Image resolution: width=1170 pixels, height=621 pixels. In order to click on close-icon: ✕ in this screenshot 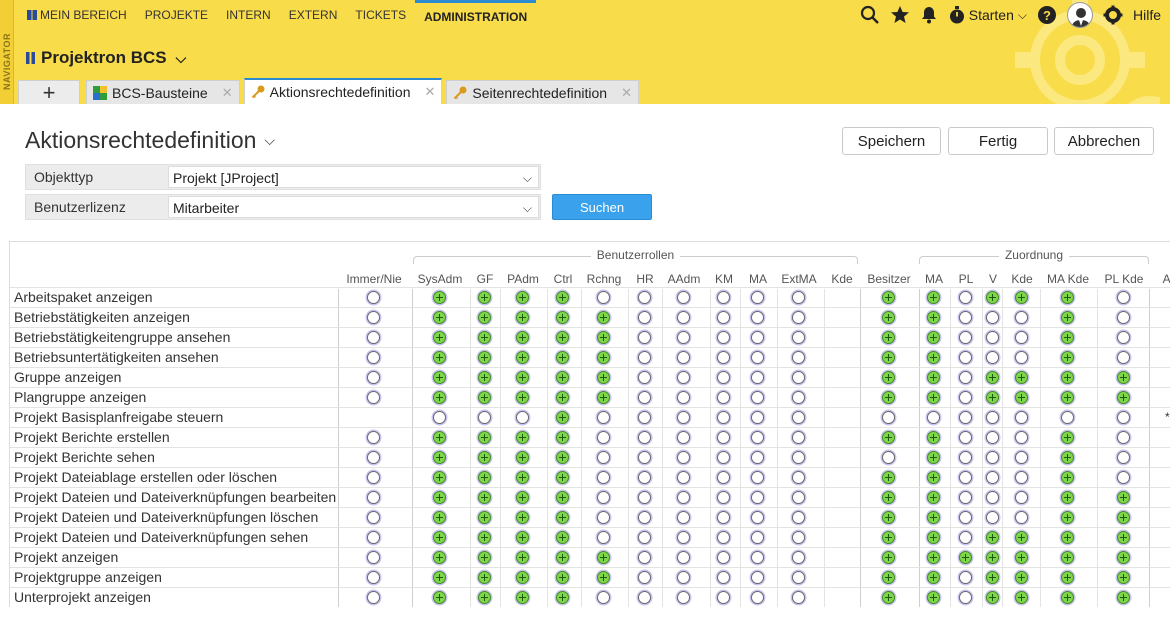, I will do `click(430, 92)`.